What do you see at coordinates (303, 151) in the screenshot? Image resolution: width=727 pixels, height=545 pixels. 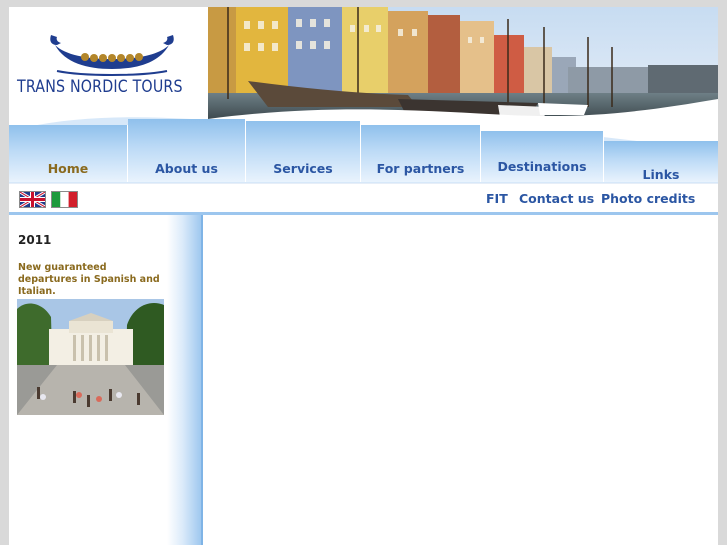 I see `nav-item-services: Services` at bounding box center [303, 151].